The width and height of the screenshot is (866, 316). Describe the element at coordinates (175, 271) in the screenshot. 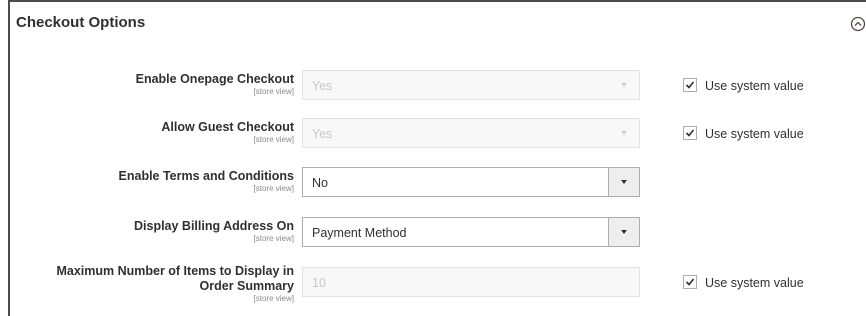

I see `field-label-line-1: Maximum Number of Items to Display in` at that location.